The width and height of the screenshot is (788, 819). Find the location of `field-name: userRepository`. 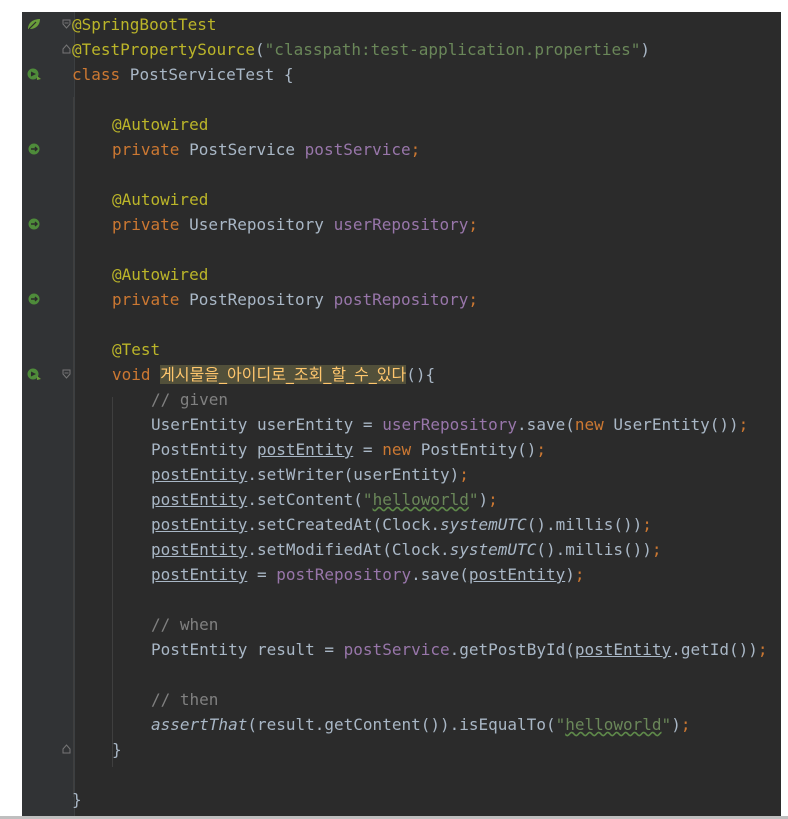

field-name: userRepository is located at coordinates (401, 224).